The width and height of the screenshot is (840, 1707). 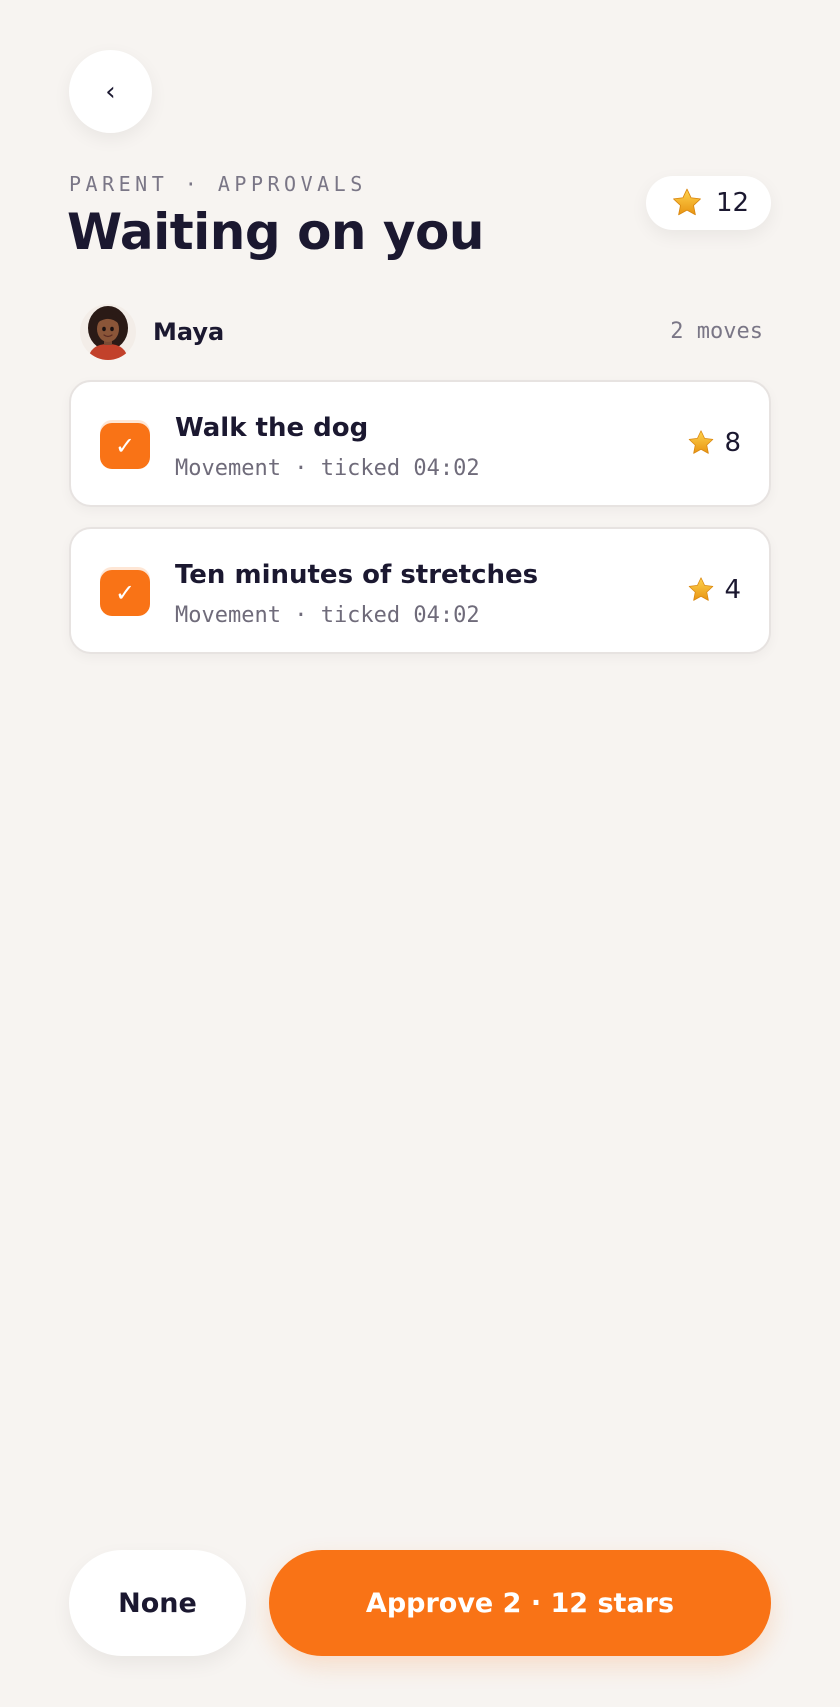 I want to click on star-balance-pill: 12, so click(x=708, y=203).